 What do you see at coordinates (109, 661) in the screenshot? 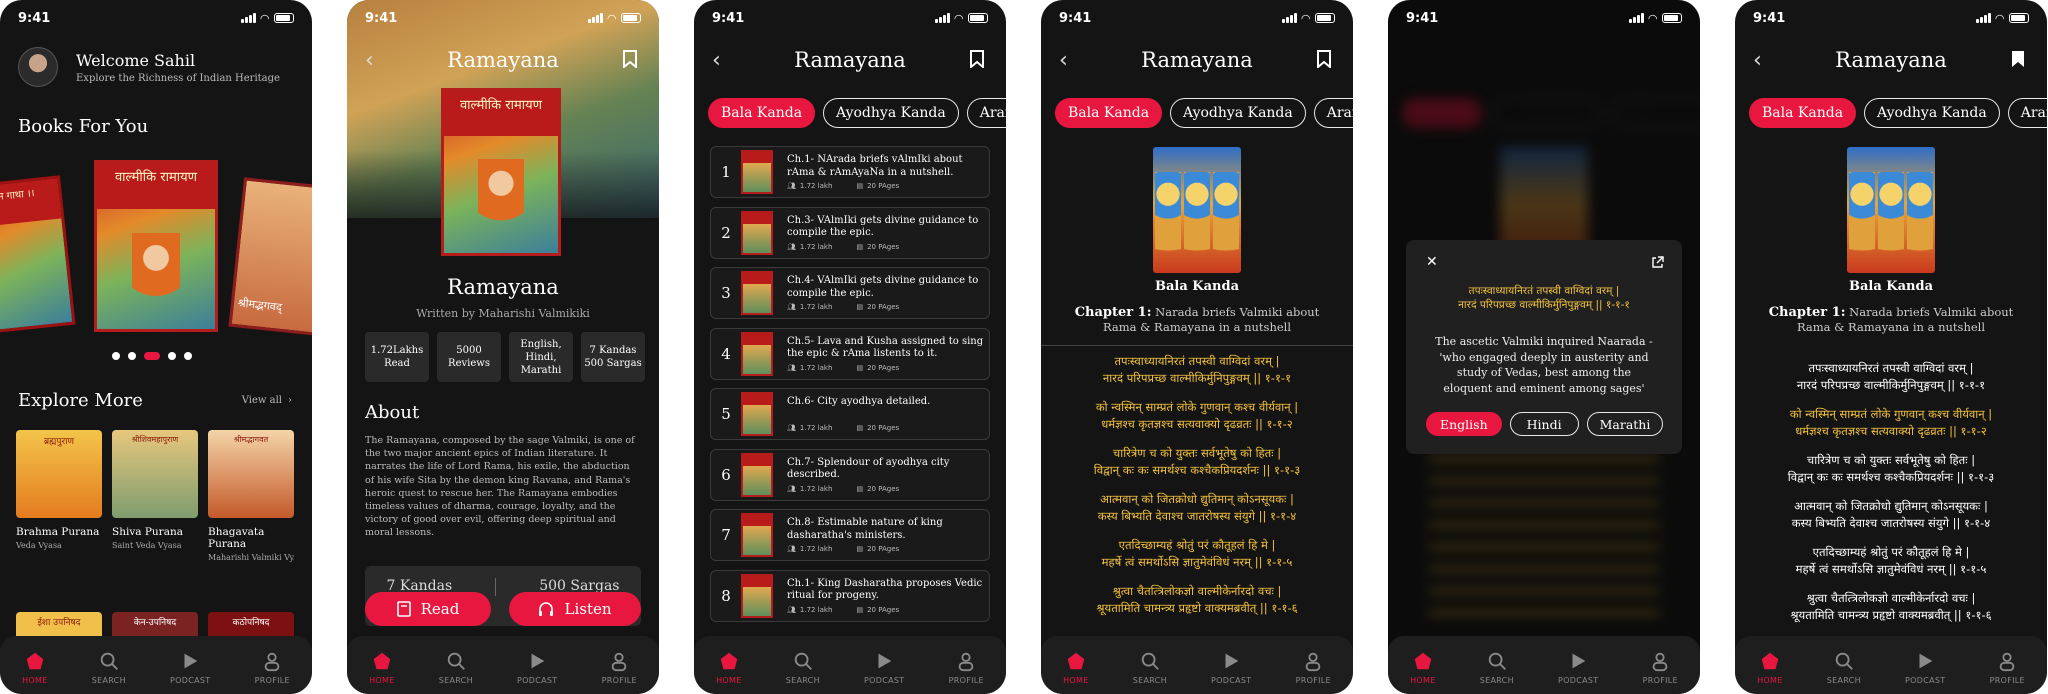
I see `search-icon` at bounding box center [109, 661].